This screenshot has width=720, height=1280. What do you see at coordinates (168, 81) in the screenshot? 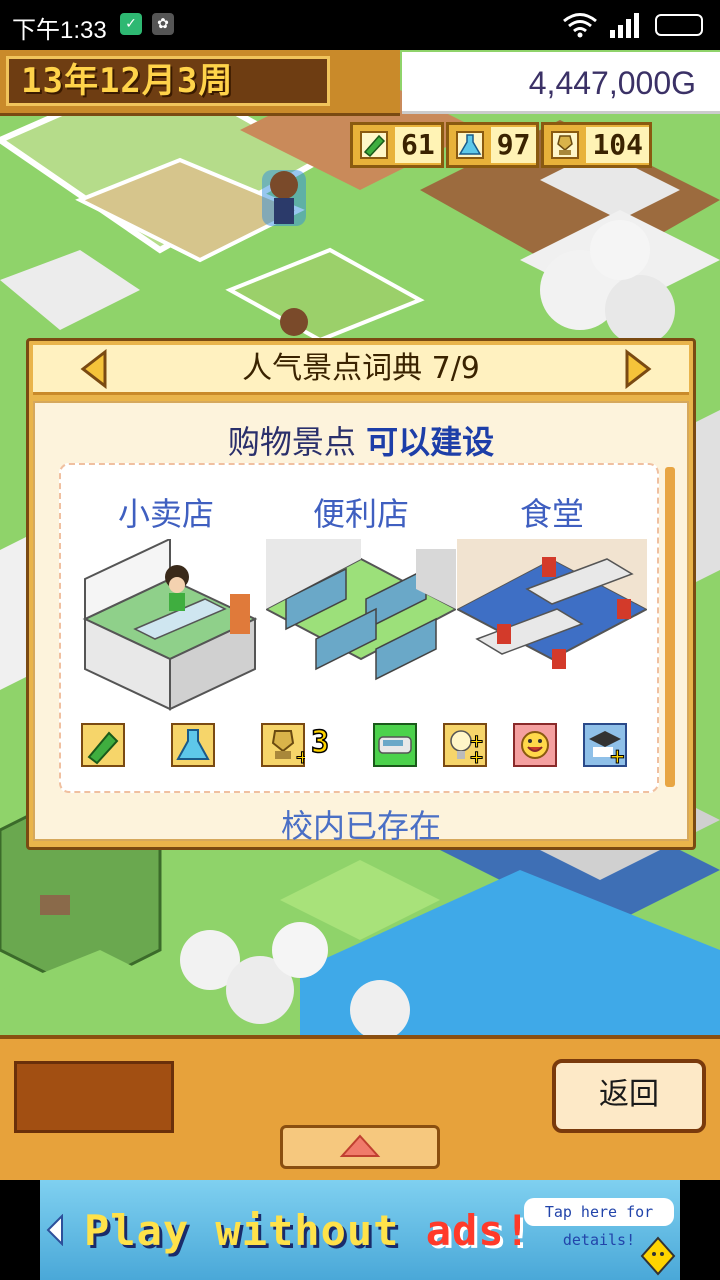
I see `game-date: 13年12月3周` at bounding box center [168, 81].